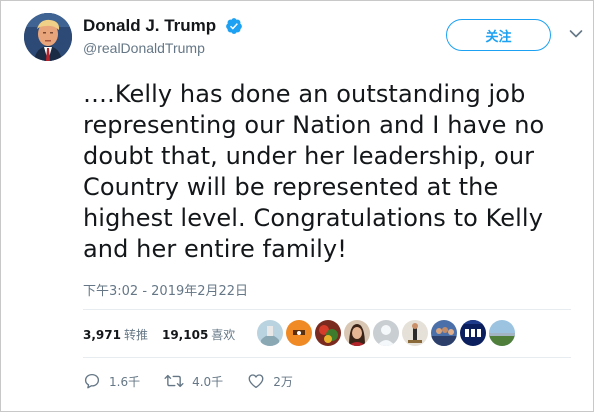  Describe the element at coordinates (163, 48) in the screenshot. I see `user-handle: @realDonaldTrump` at that location.